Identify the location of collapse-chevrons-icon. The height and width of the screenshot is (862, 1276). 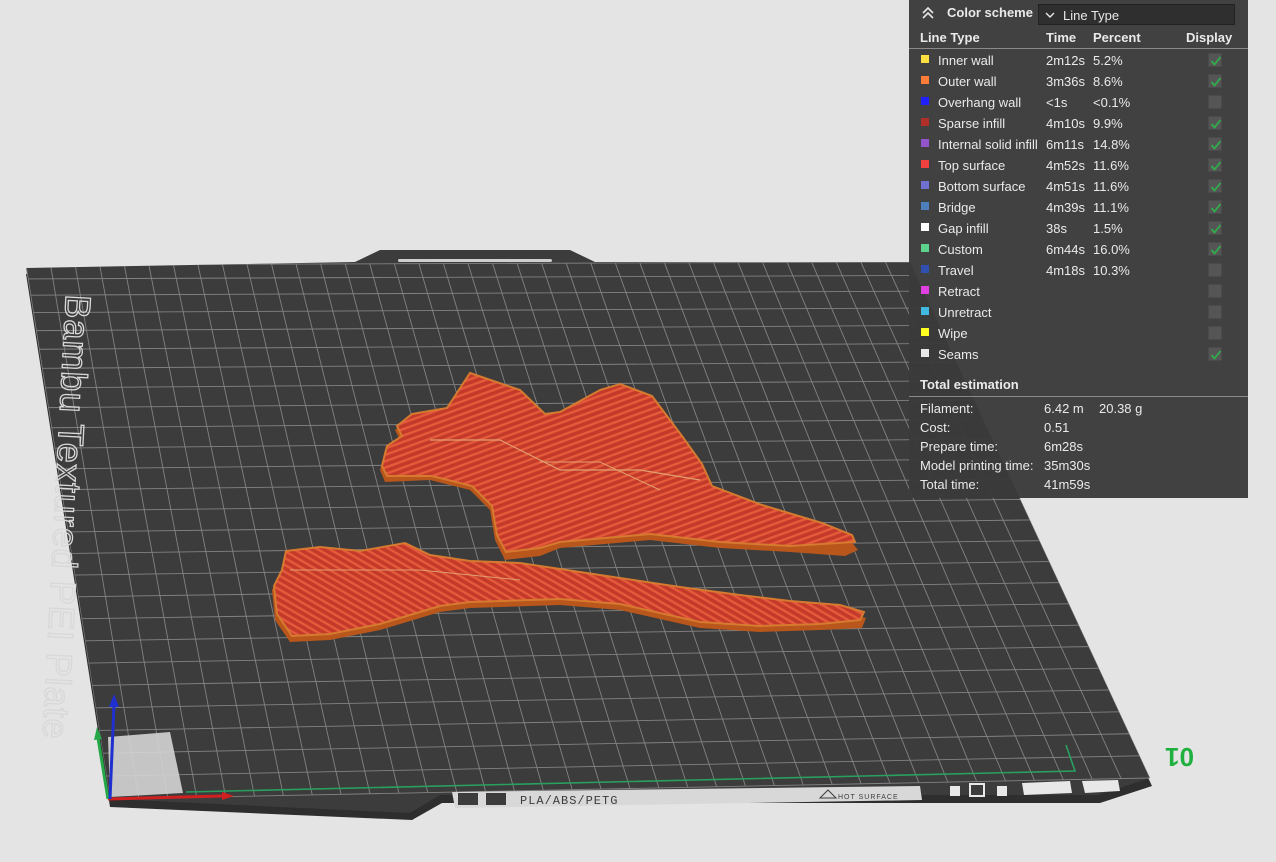
(928, 13).